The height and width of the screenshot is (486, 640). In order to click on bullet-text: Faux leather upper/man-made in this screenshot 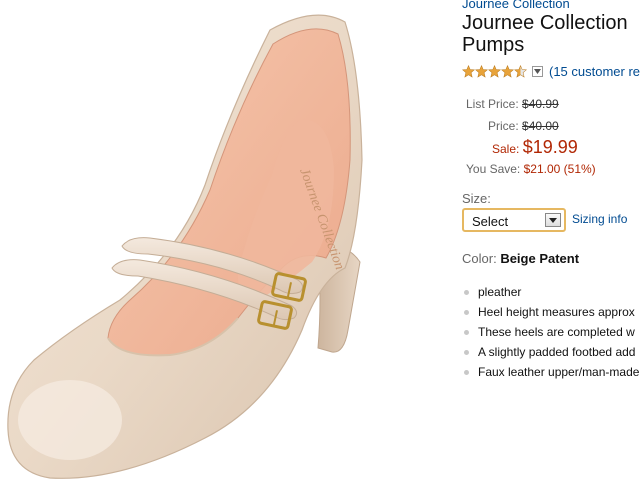, I will do `click(559, 372)`.